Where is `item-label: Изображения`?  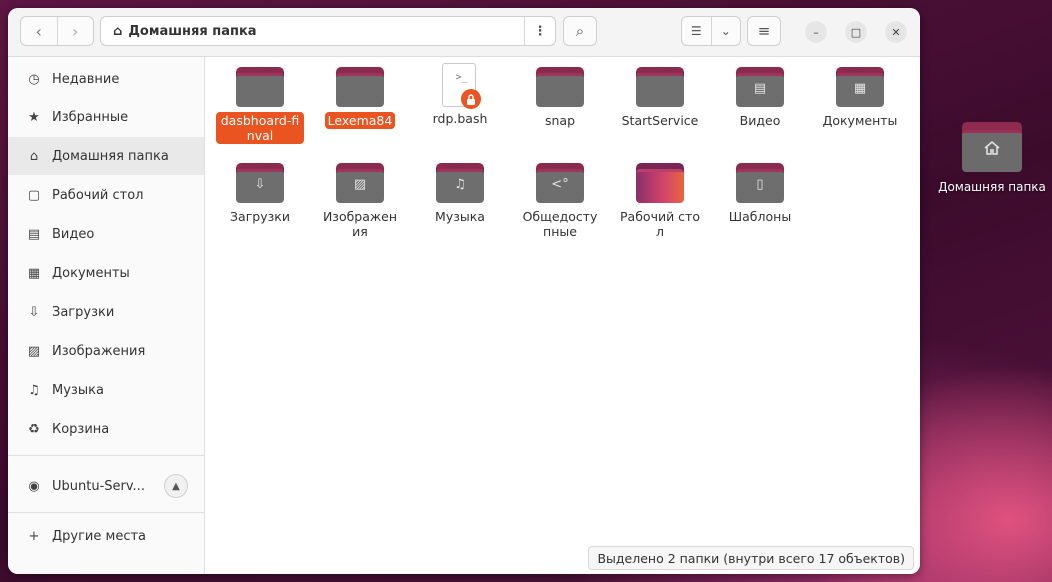
item-label: Изображения is located at coordinates (360, 224).